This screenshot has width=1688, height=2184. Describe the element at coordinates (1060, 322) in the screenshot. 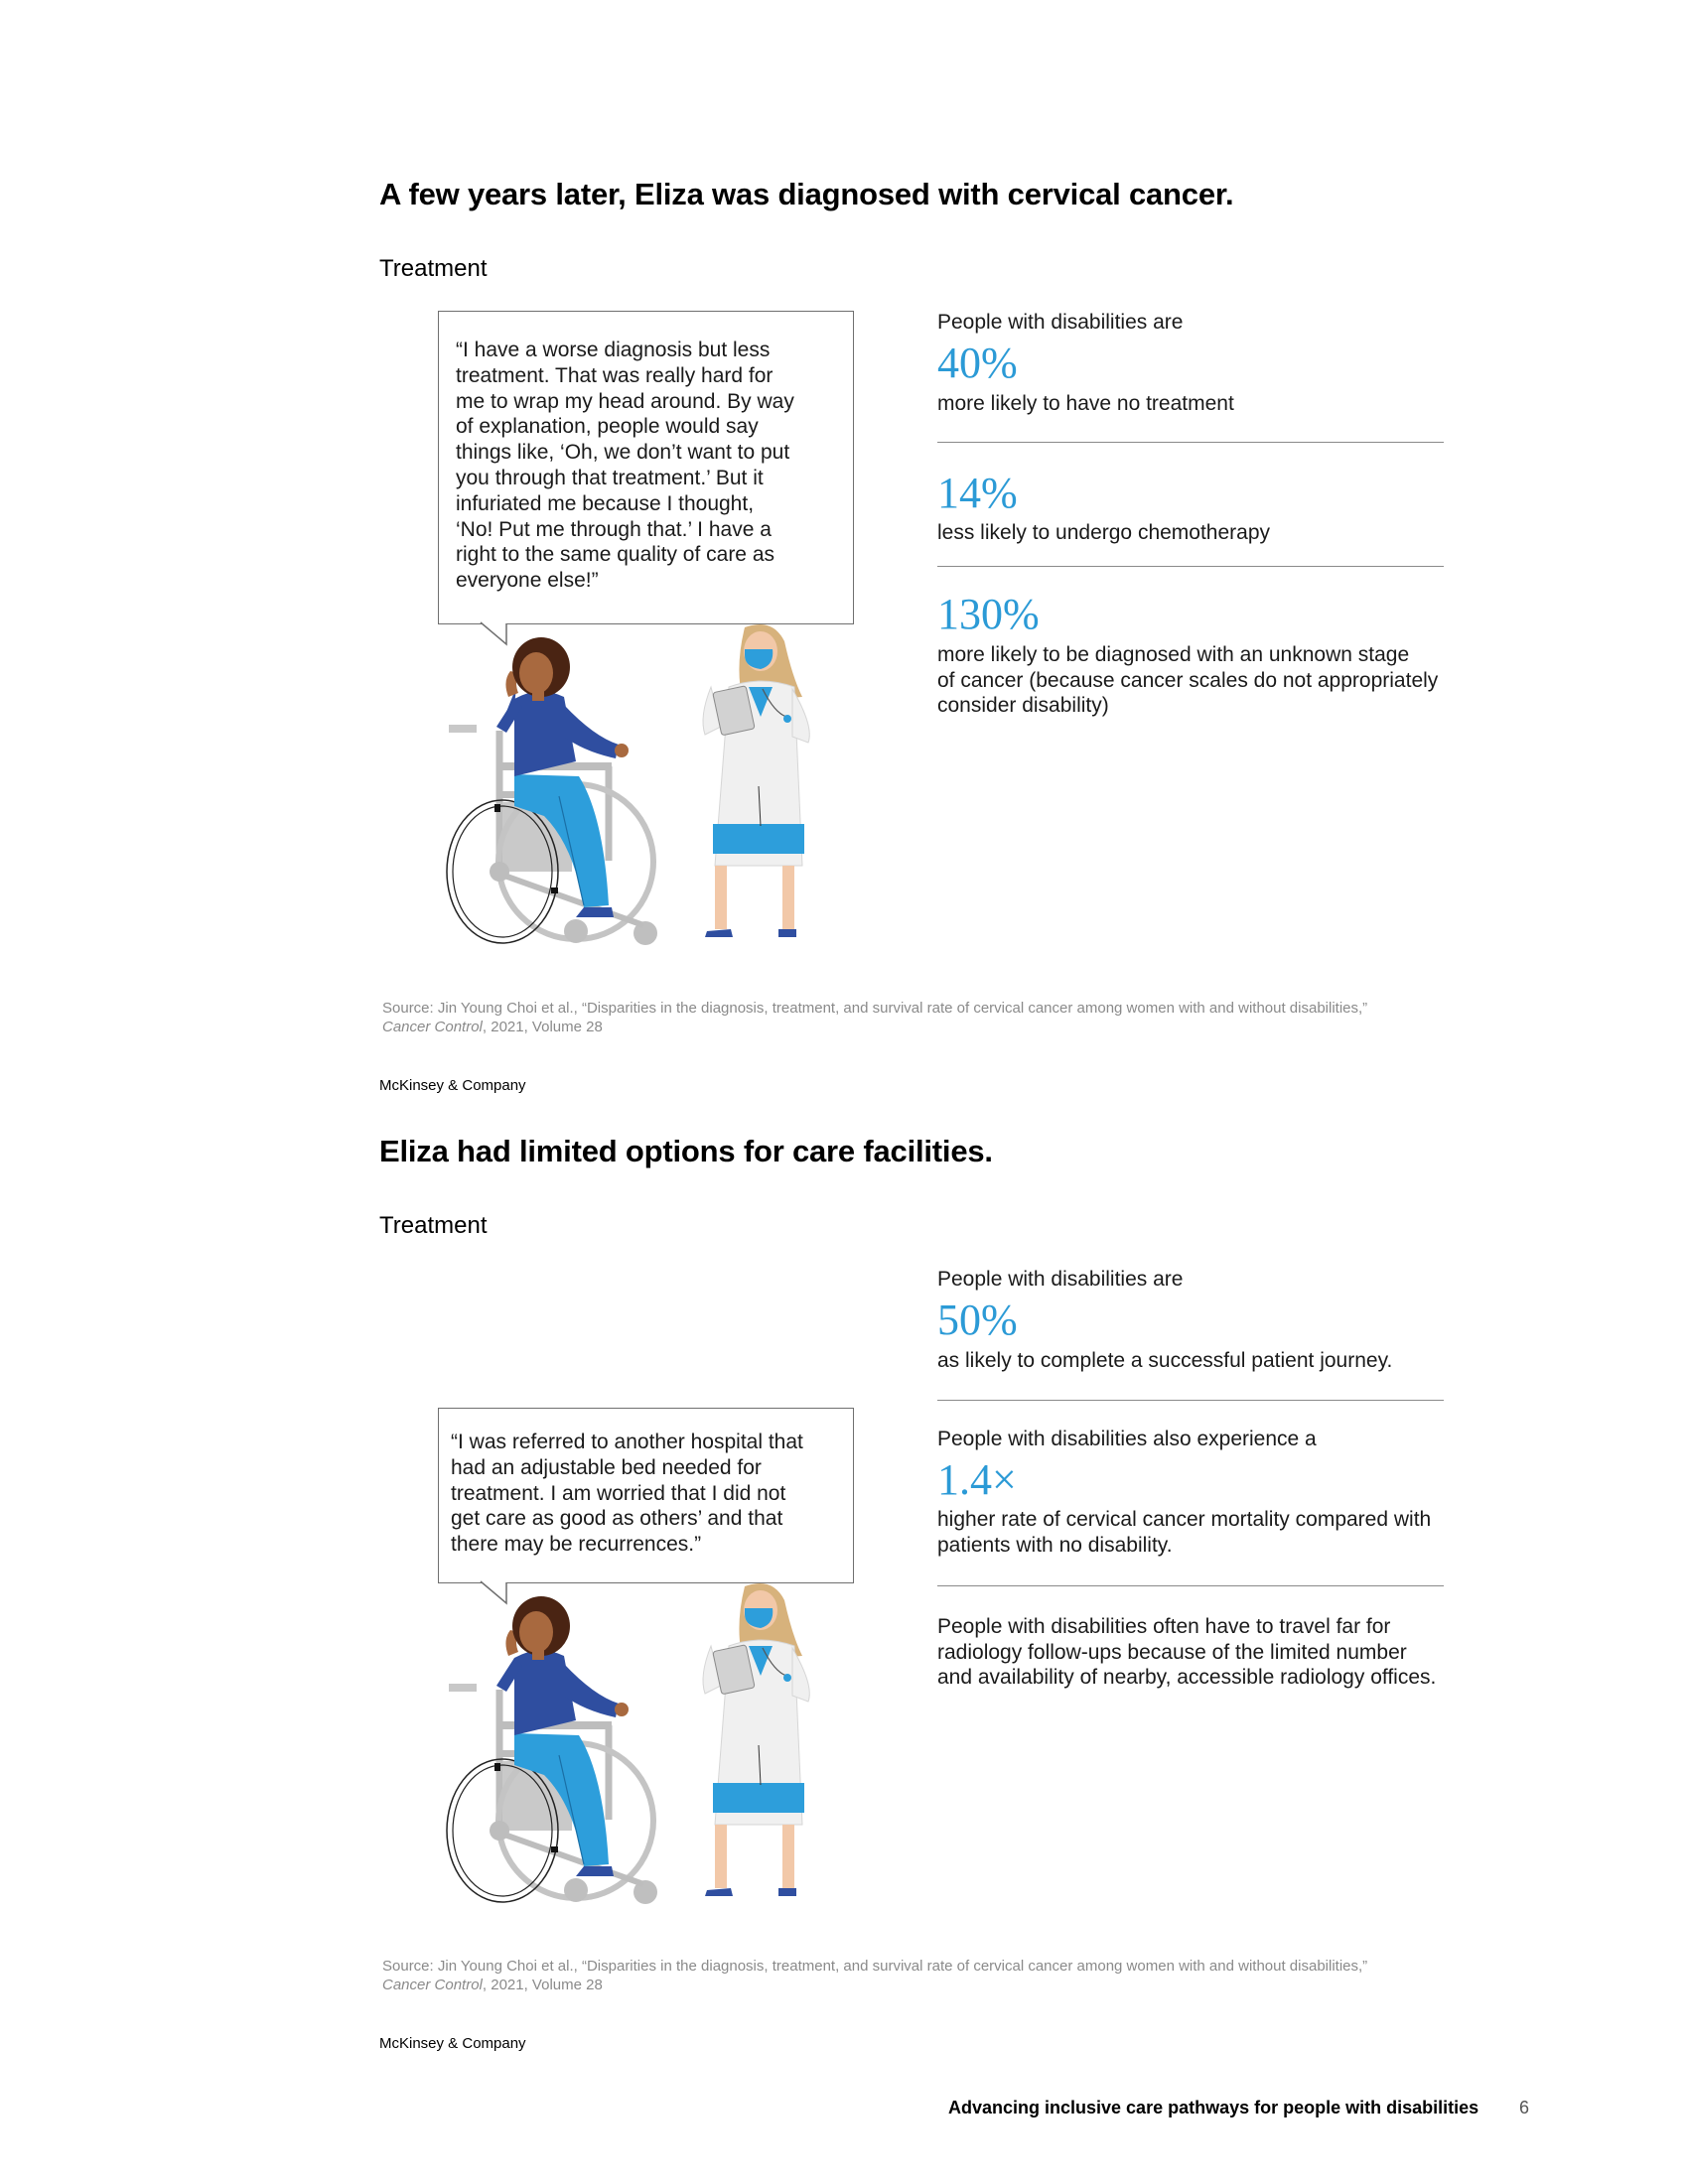

I see `section1-stat-intro: People with disabilities are` at that location.